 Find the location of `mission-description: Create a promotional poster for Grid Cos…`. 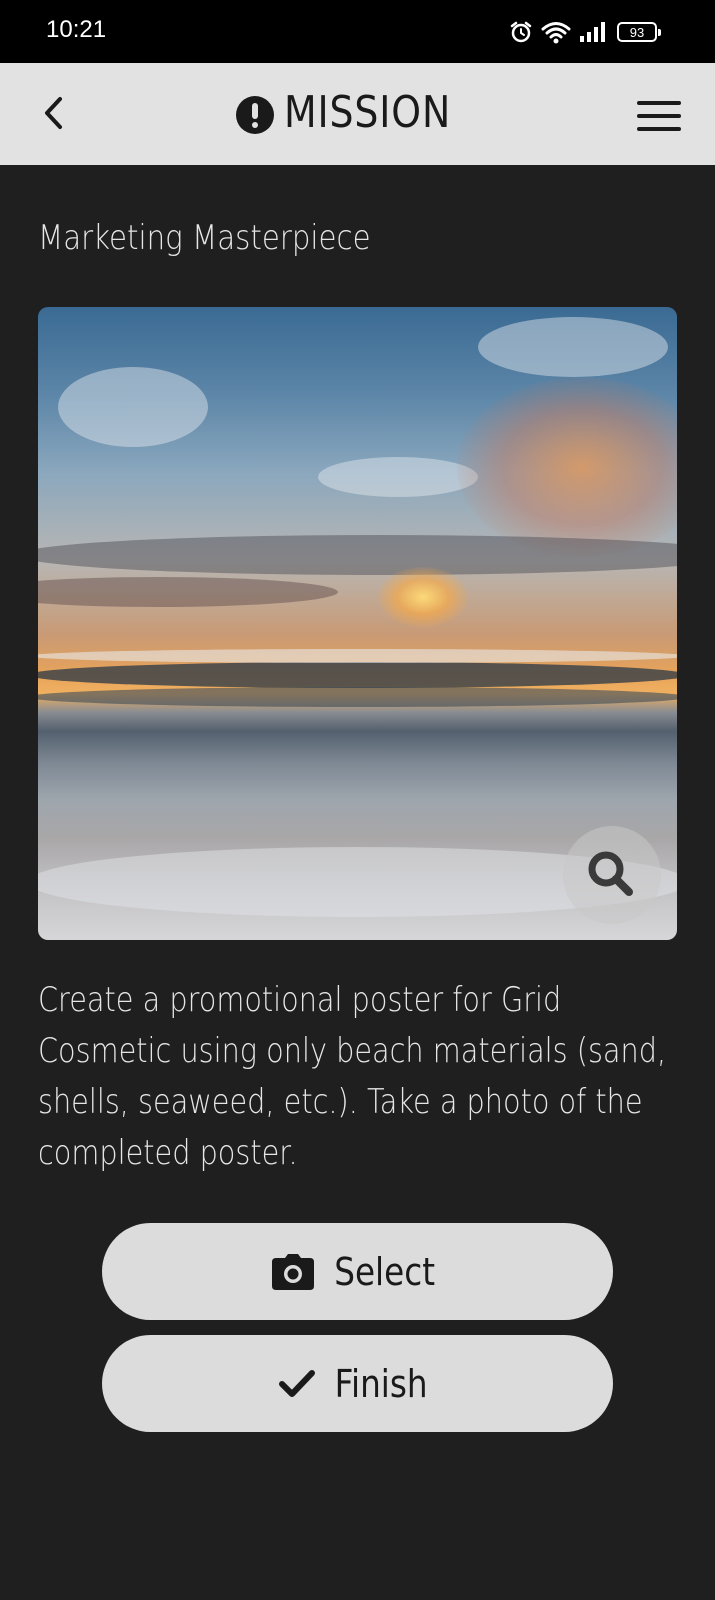

mission-description: Create a promotional poster for Grid Cos… is located at coordinates (352, 1076).